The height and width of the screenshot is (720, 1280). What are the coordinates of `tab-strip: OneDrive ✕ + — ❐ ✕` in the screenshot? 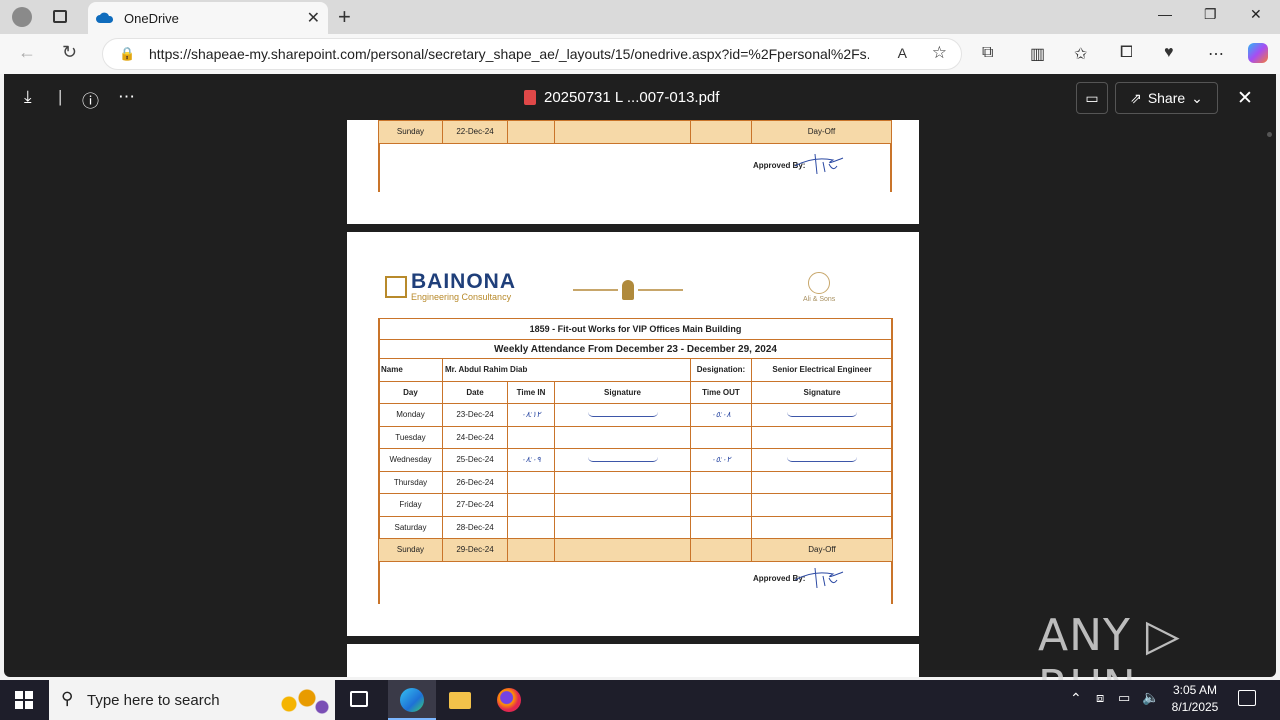 It's located at (640, 17).